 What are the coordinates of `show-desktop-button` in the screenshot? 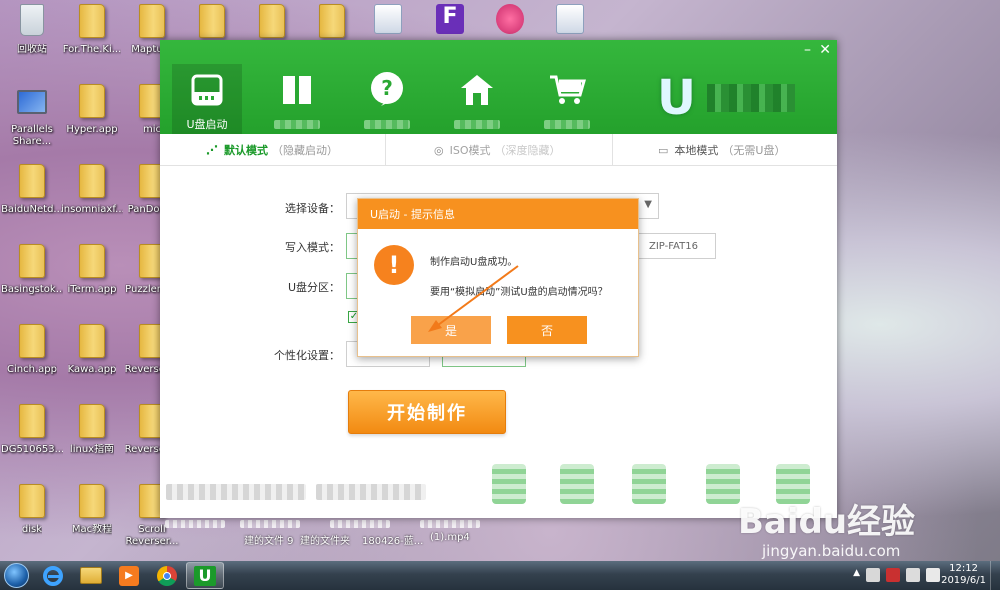 It's located at (995, 575).